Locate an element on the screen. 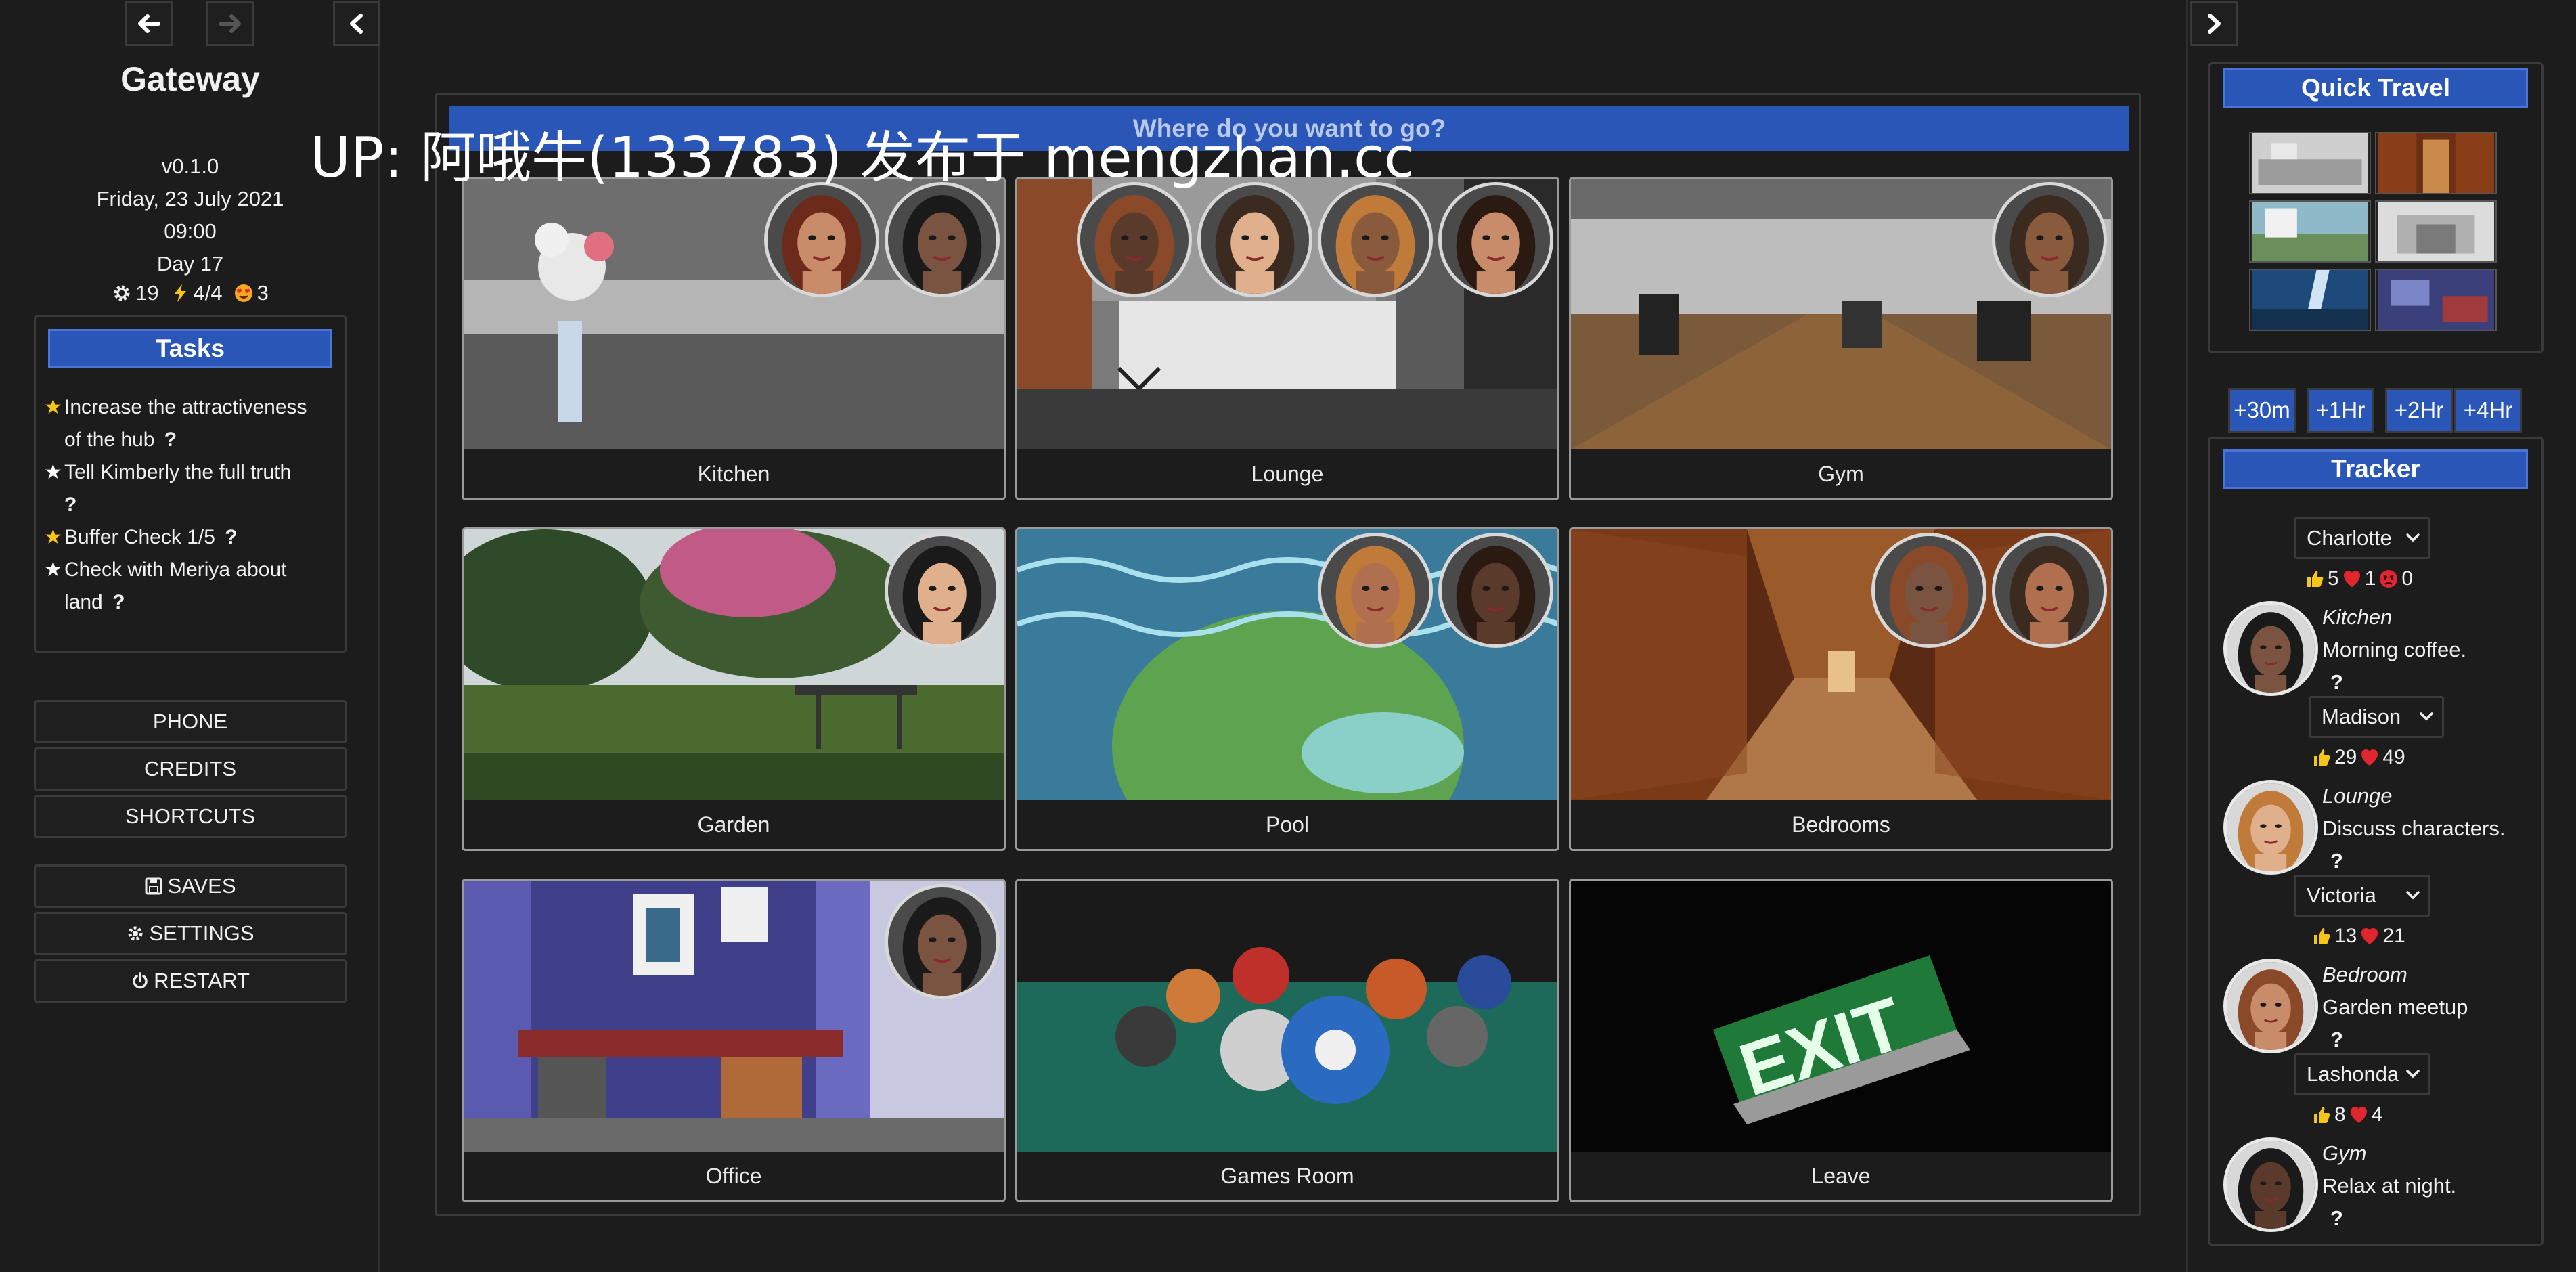  time-1hr-button: +1Hr is located at coordinates (2340, 410).